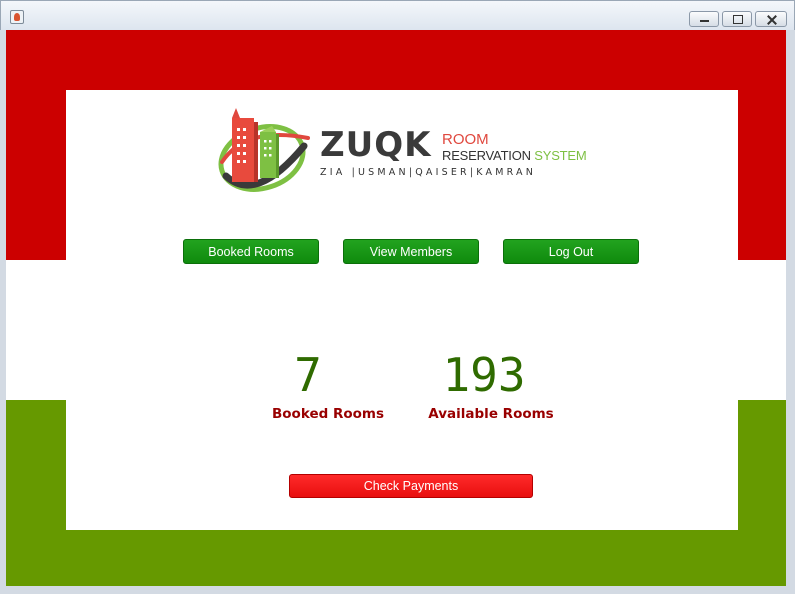  Describe the element at coordinates (411, 251) in the screenshot. I see `view-members-button: View Members` at that location.